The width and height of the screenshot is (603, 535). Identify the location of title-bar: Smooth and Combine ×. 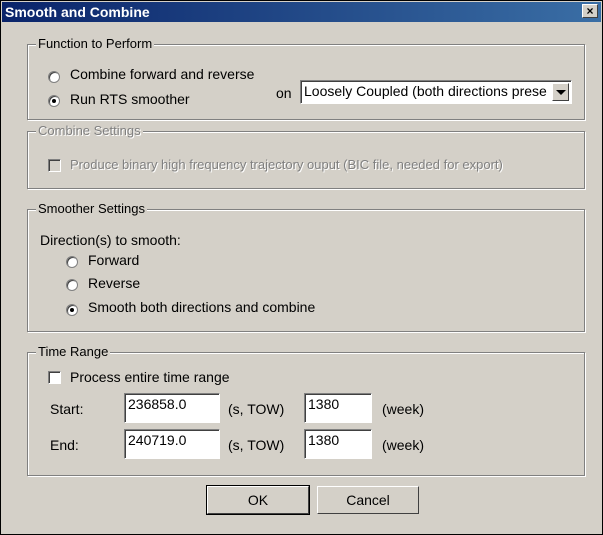
(301, 12).